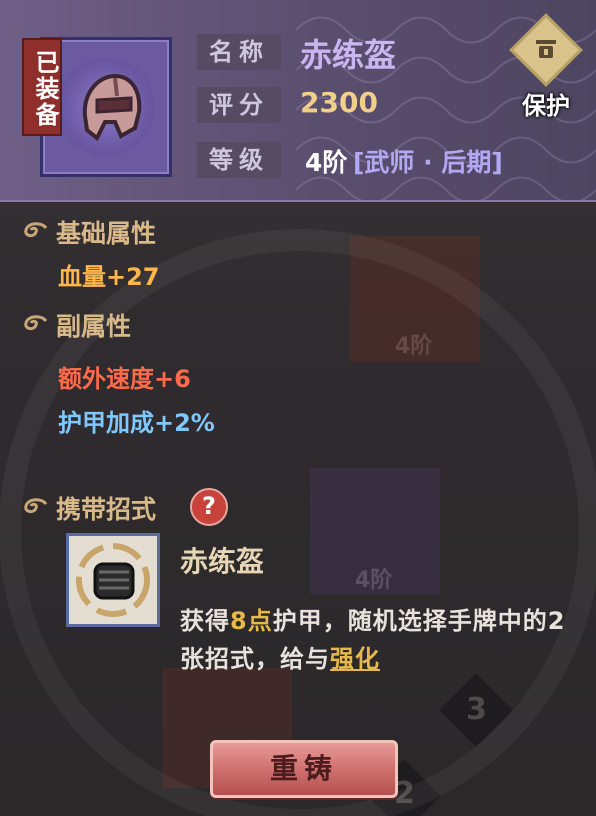  What do you see at coordinates (239, 52) in the screenshot?
I see `name-label: 名称` at bounding box center [239, 52].